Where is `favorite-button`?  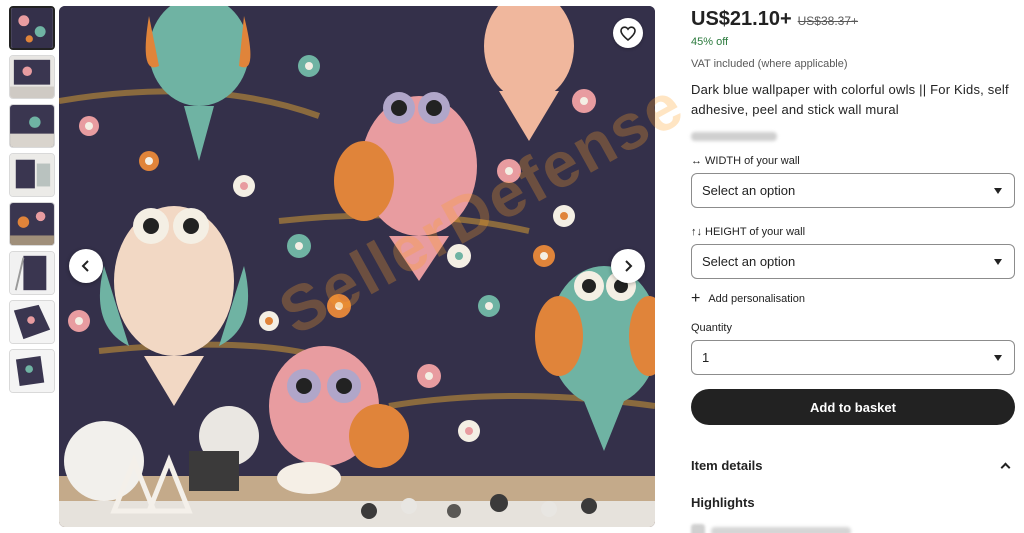 favorite-button is located at coordinates (628, 33).